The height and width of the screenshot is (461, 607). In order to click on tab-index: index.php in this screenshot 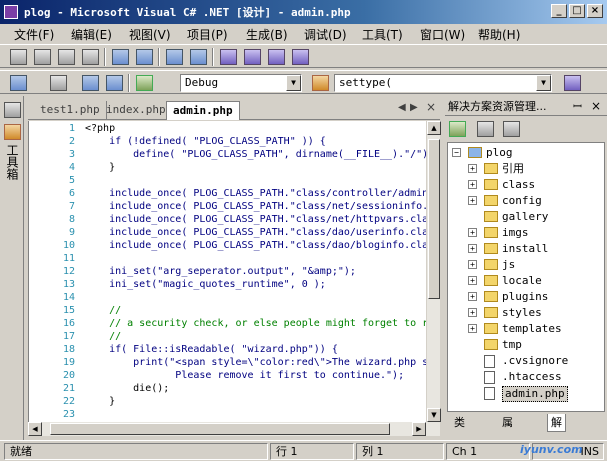, I will do `click(136, 110)`.